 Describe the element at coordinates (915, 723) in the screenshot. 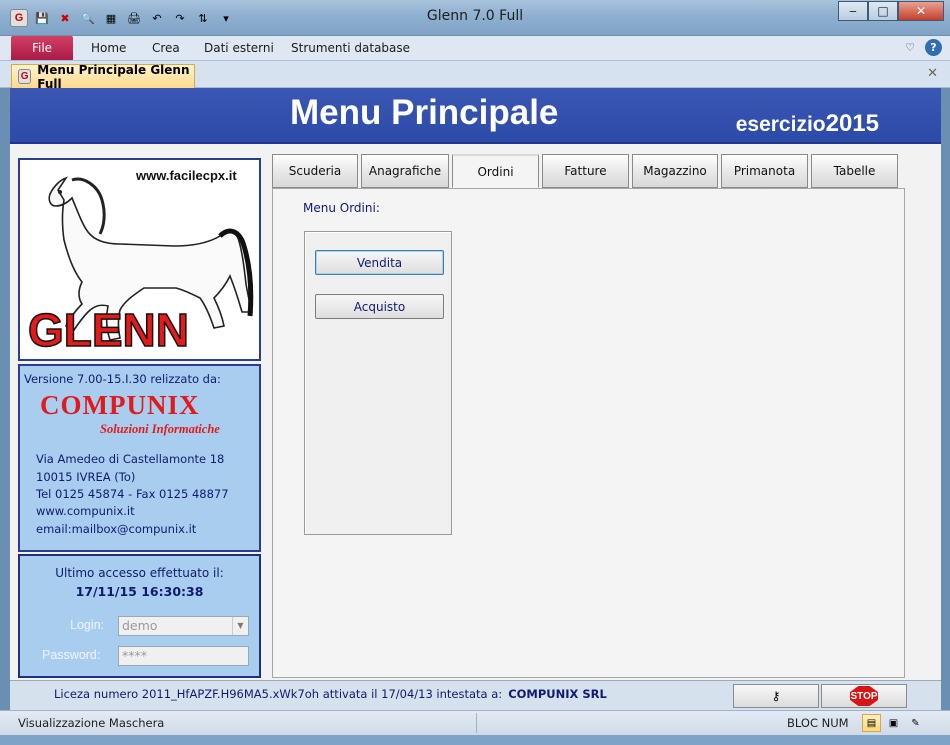

I see `design-view-icon: ✎` at that location.